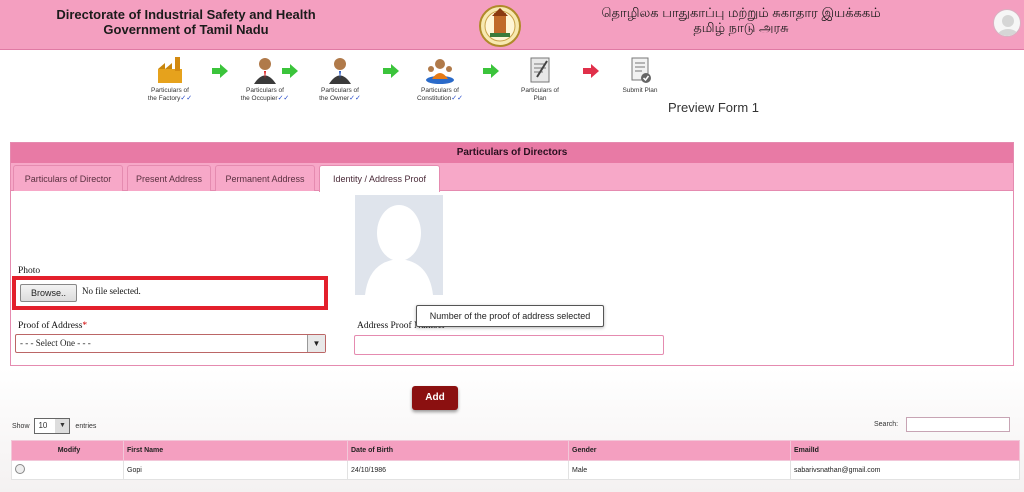 Image resolution: width=1024 pixels, height=492 pixels. I want to click on show-label: Show, so click(21, 426).